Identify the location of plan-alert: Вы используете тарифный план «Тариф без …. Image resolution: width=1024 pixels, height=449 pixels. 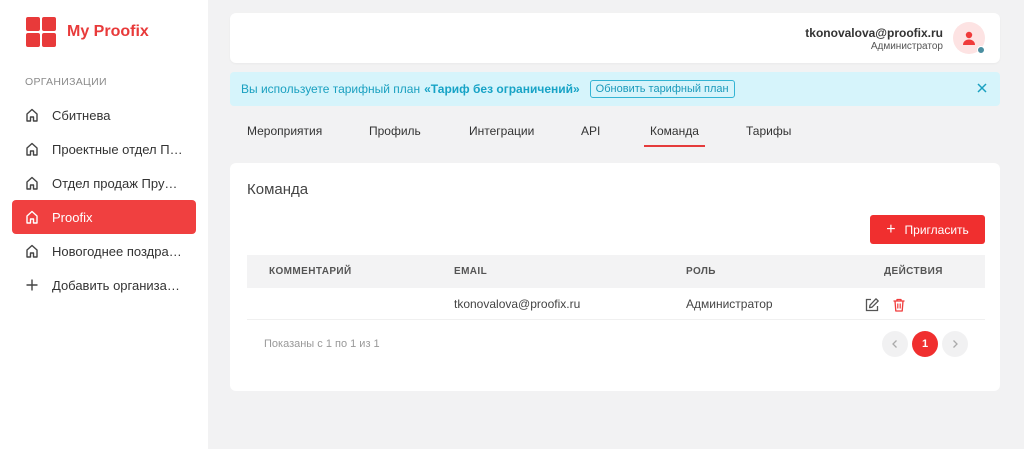
(615, 89).